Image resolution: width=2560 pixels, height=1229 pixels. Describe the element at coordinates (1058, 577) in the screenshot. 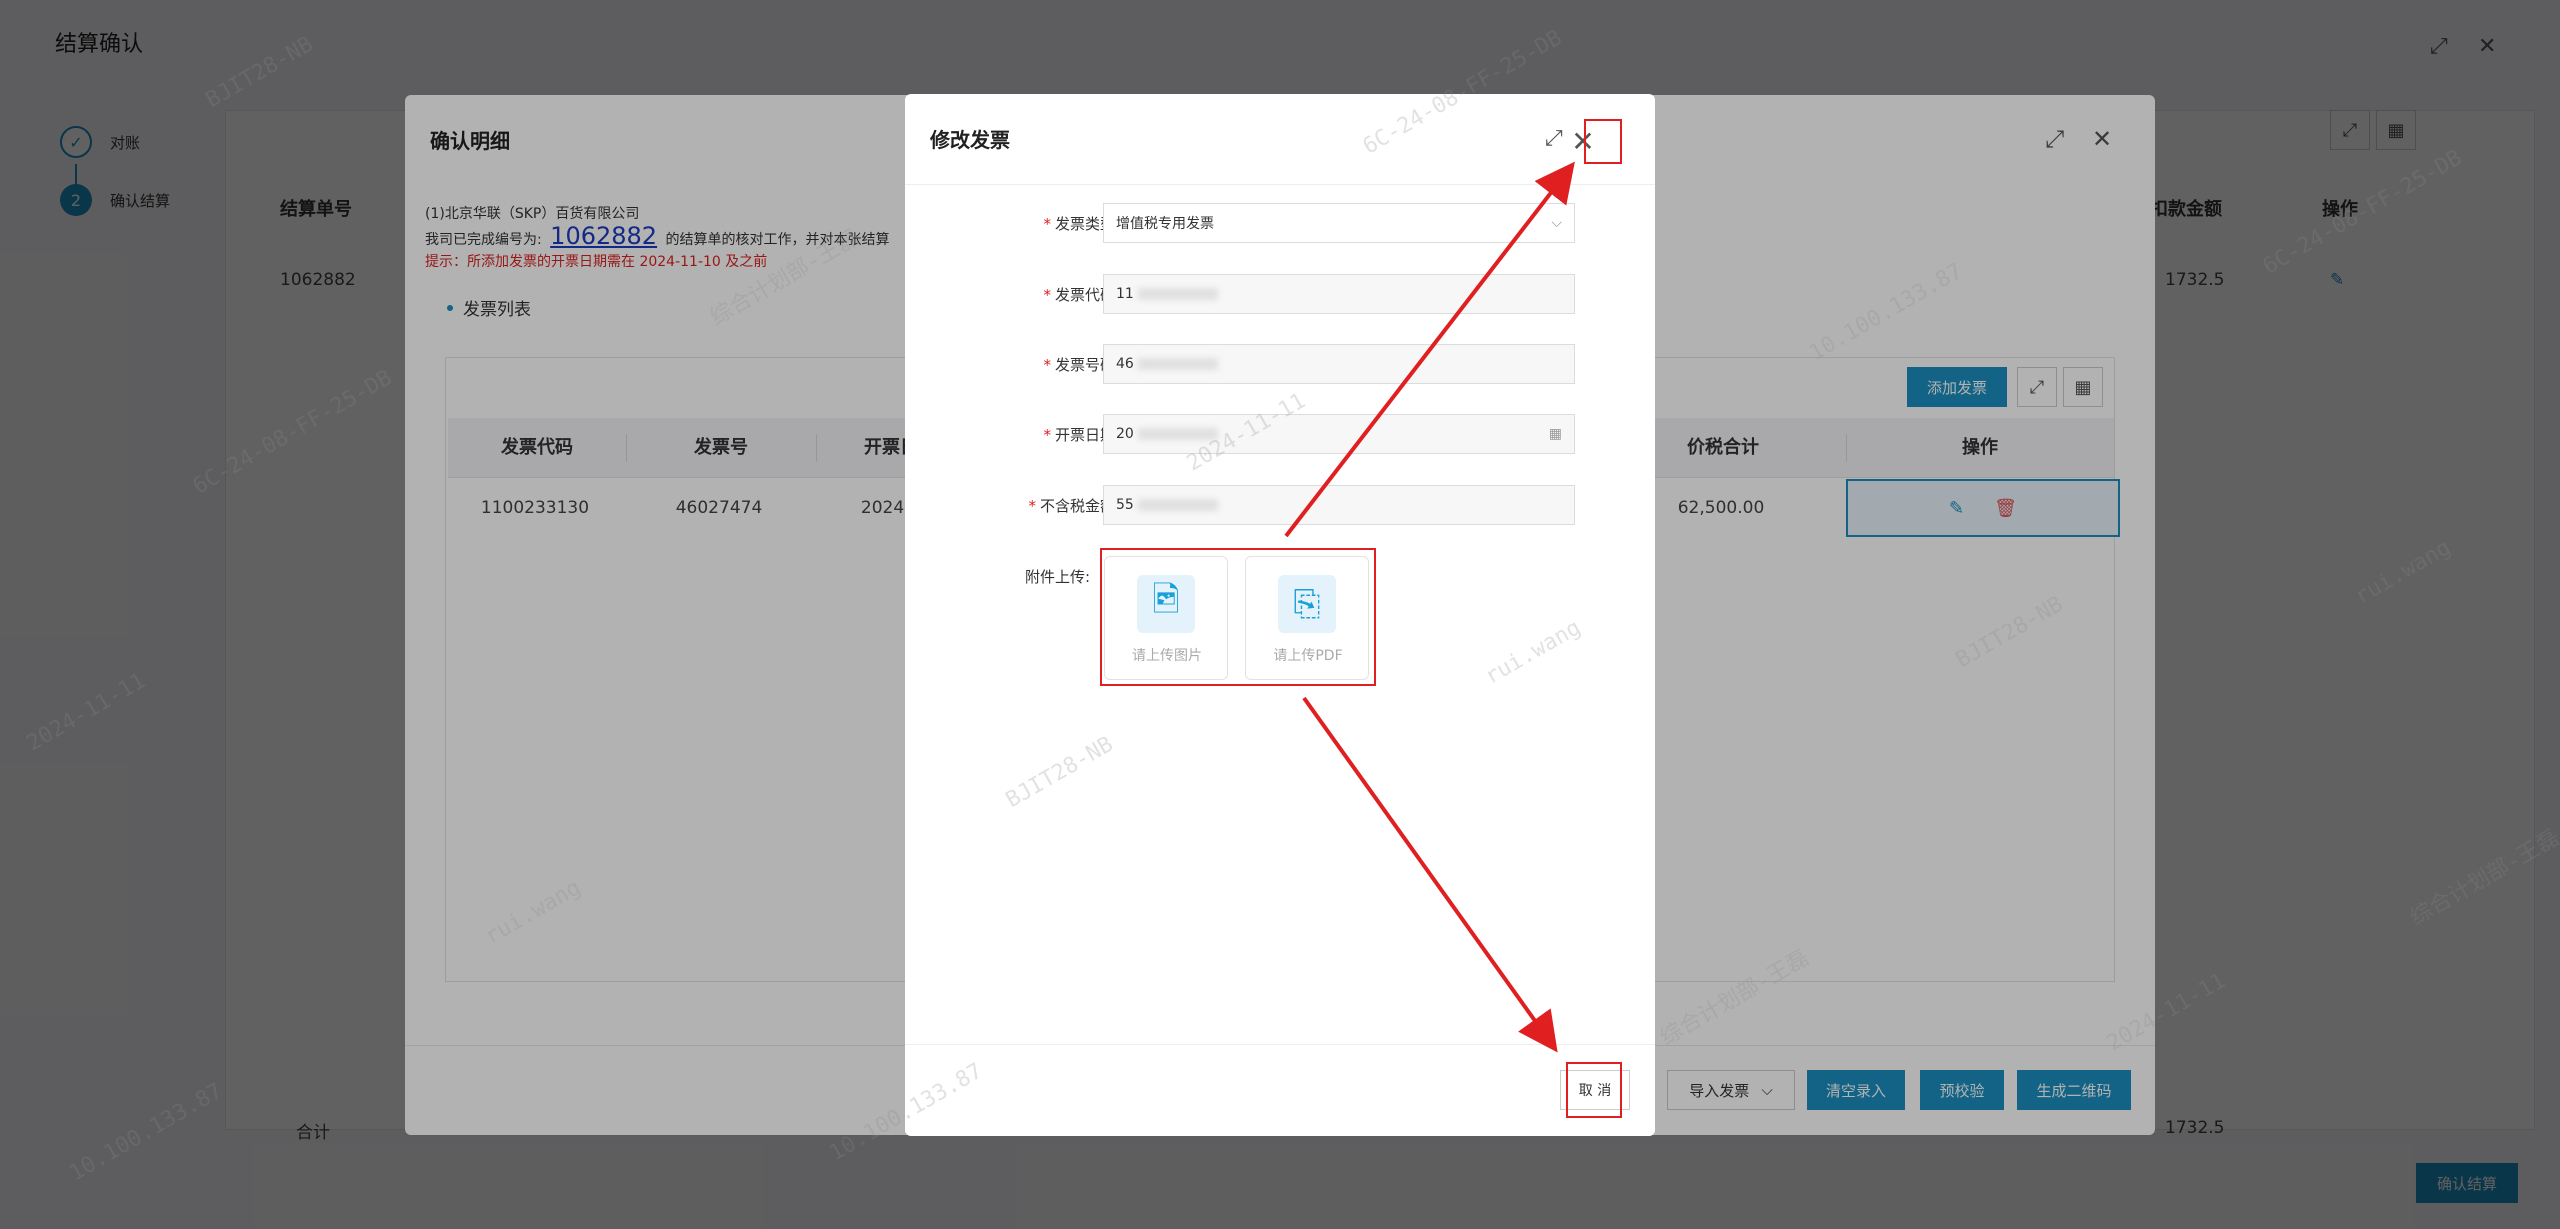

I see `upload-label: 附件上传:` at that location.